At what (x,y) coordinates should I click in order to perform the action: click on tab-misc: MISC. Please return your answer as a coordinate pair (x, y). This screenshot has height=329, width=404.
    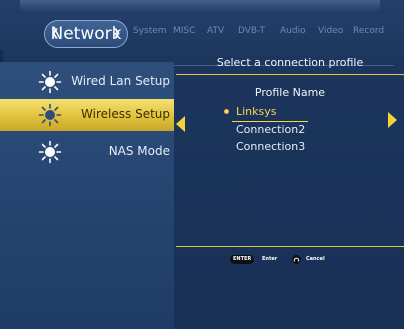
    Looking at the image, I should click on (184, 31).